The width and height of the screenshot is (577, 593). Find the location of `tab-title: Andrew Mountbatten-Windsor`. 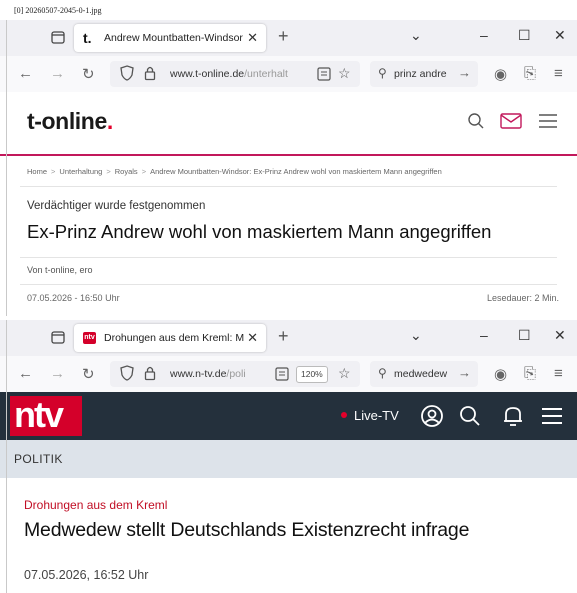

tab-title: Andrew Mountbatten-Windsor is located at coordinates (173, 38).